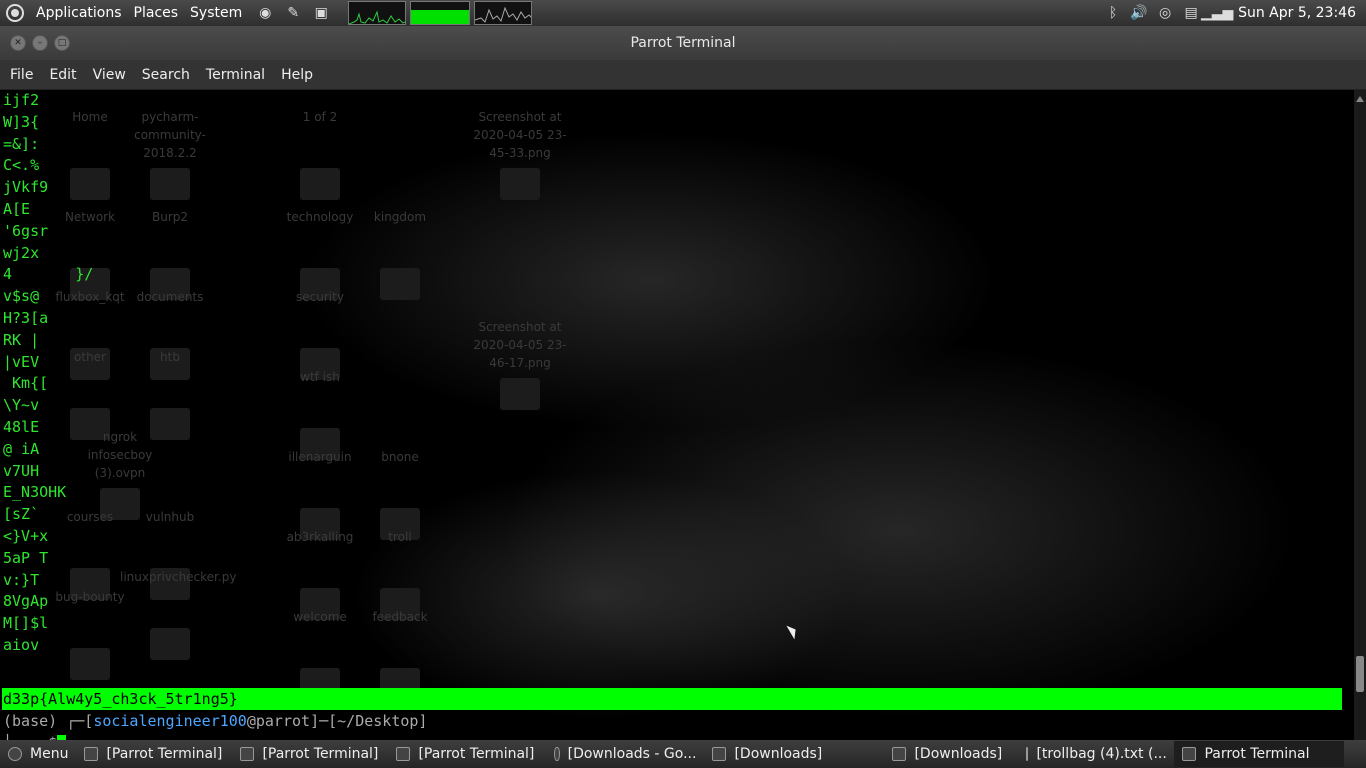 The image size is (1366, 768). I want to click on taskbar-menu-label: Menu, so click(49, 754).